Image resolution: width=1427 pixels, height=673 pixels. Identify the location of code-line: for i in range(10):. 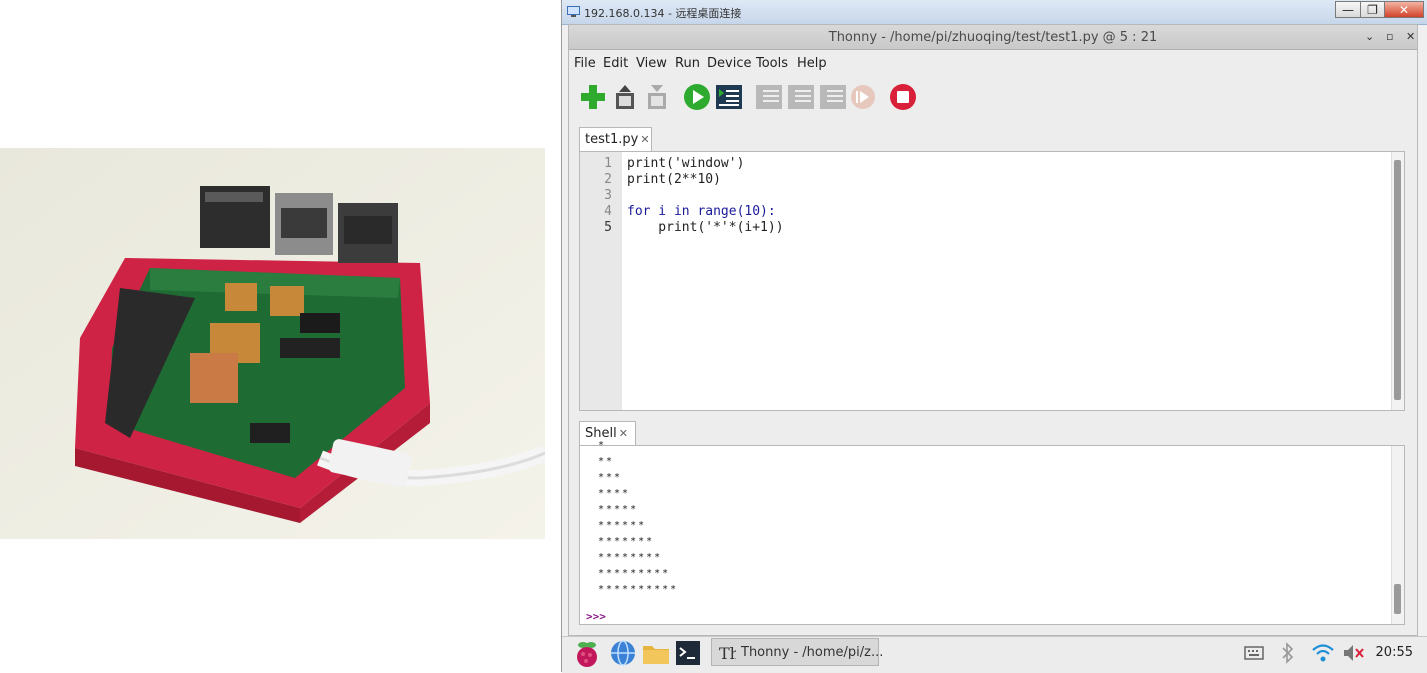
(701, 211).